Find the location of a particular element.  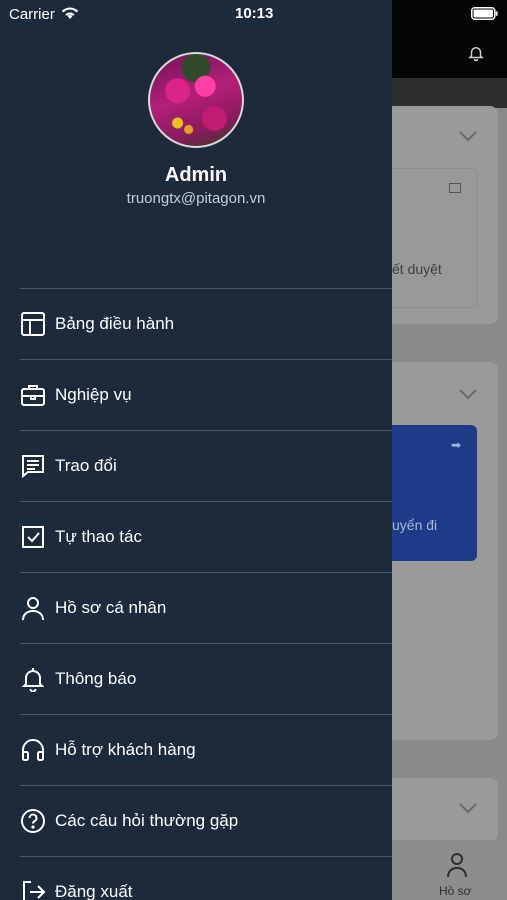

menu-item-label: Trao đổi is located at coordinates (86, 465).